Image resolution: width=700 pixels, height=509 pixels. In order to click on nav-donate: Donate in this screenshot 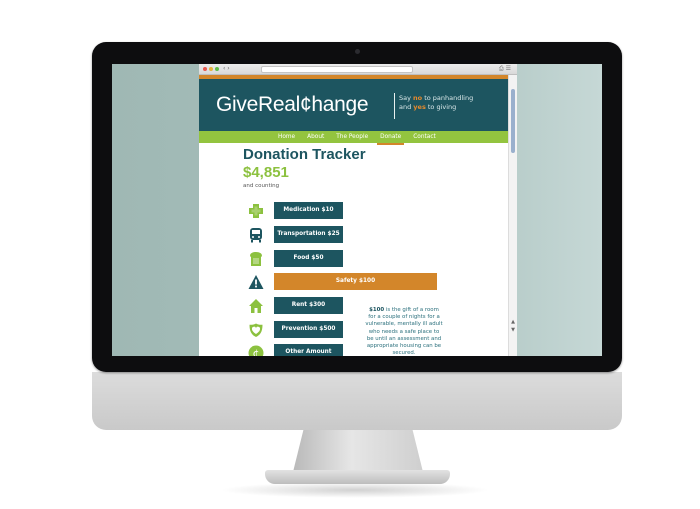, I will do `click(390, 138)`.